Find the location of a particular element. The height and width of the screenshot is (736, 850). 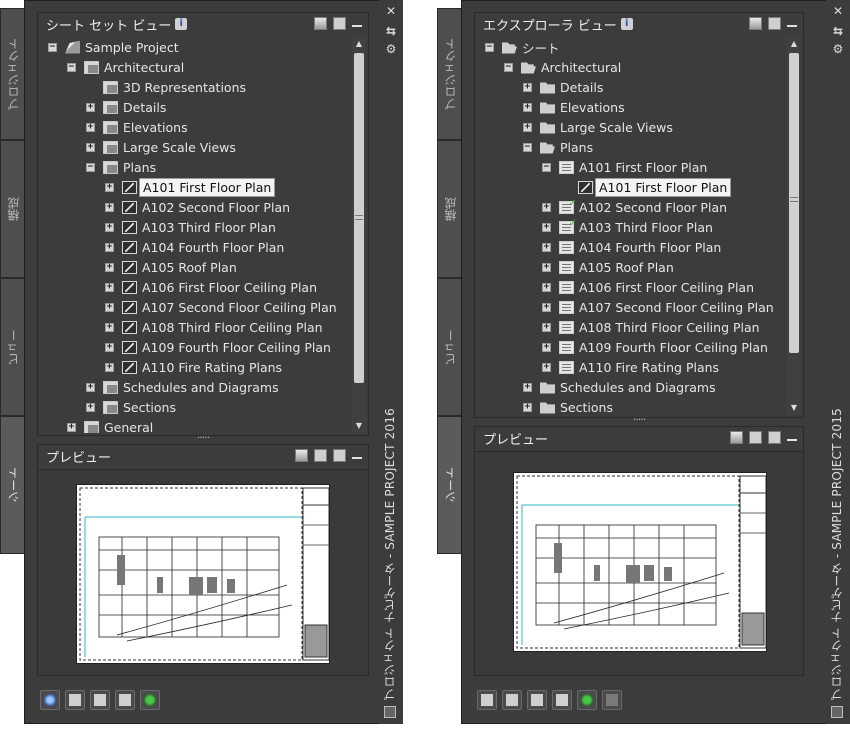

tree-item: A101 First Floor Plan is located at coordinates (646, 187).